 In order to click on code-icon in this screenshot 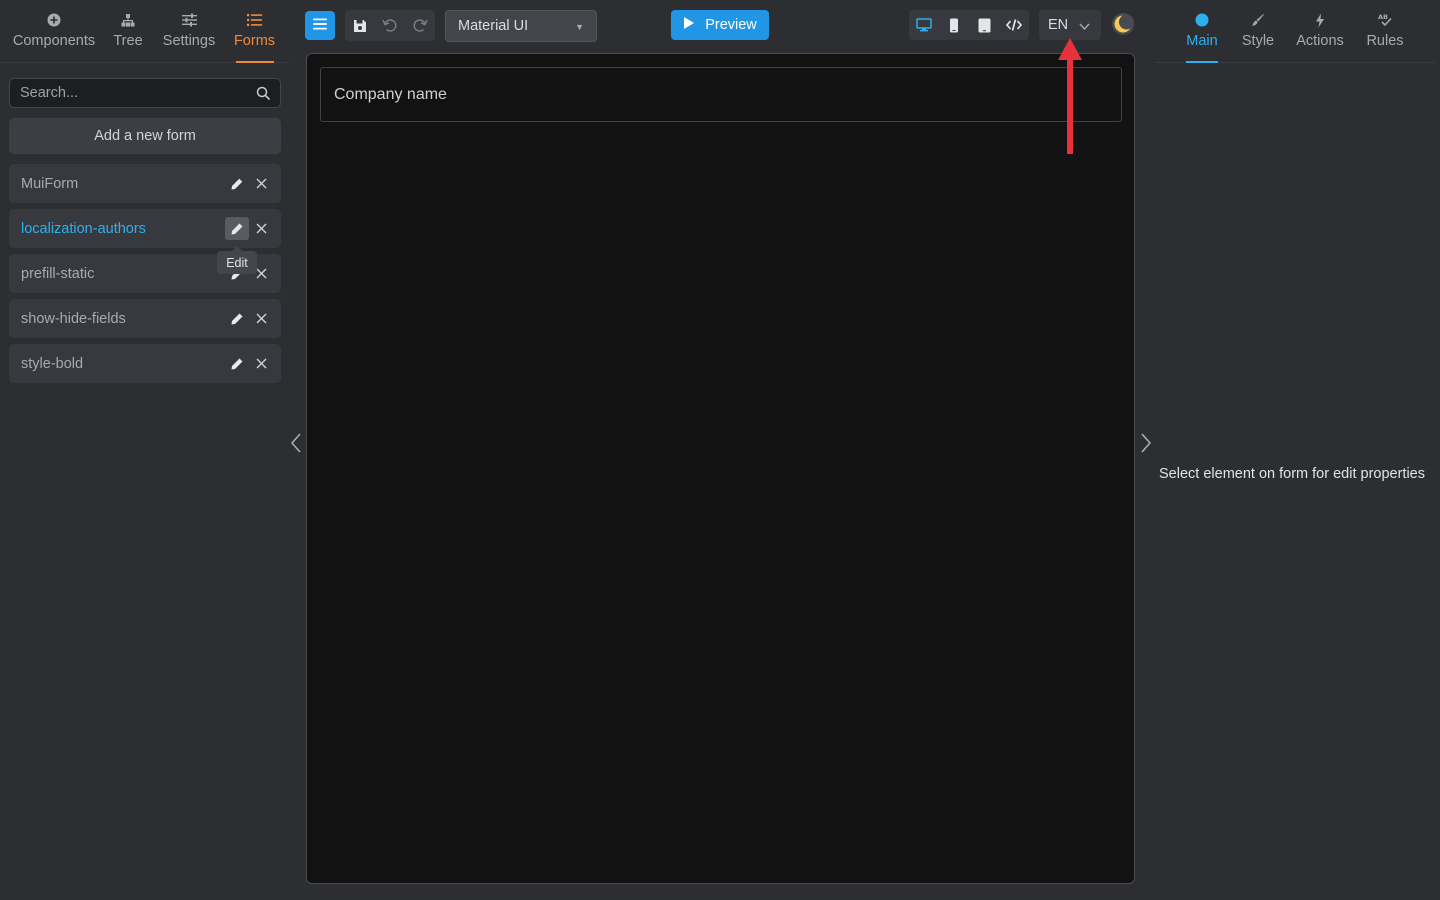, I will do `click(1014, 25)`.